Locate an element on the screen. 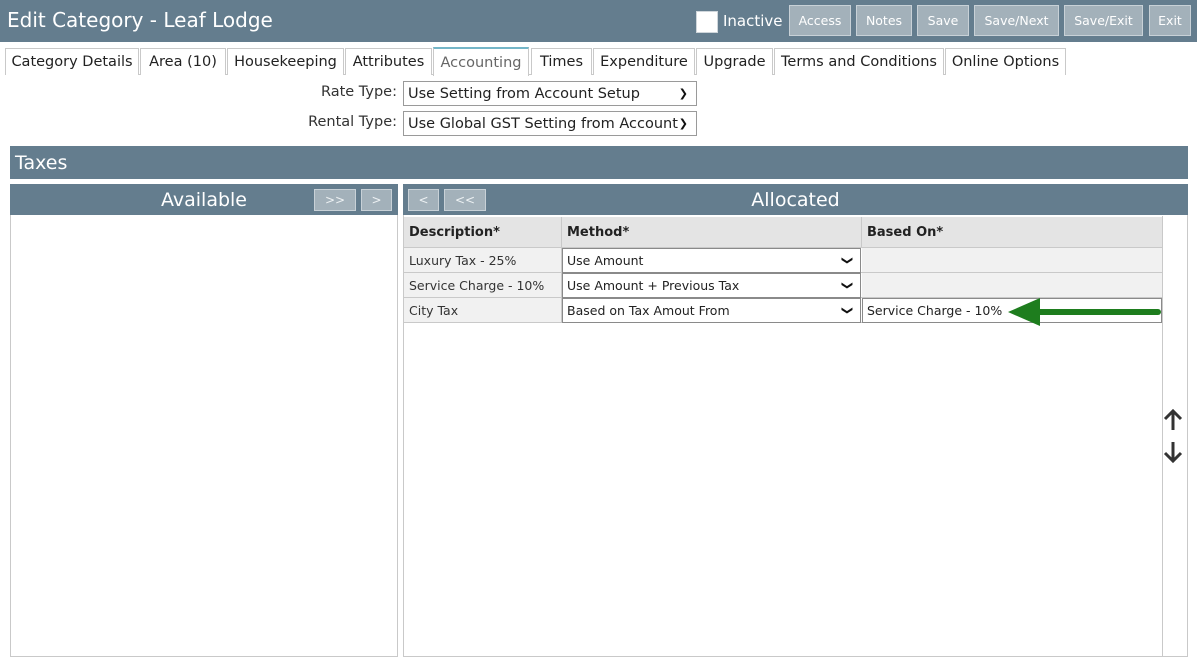 The height and width of the screenshot is (667, 1197). rate-type-select: Use Setting from Account Setup ❯ is located at coordinates (550, 93).